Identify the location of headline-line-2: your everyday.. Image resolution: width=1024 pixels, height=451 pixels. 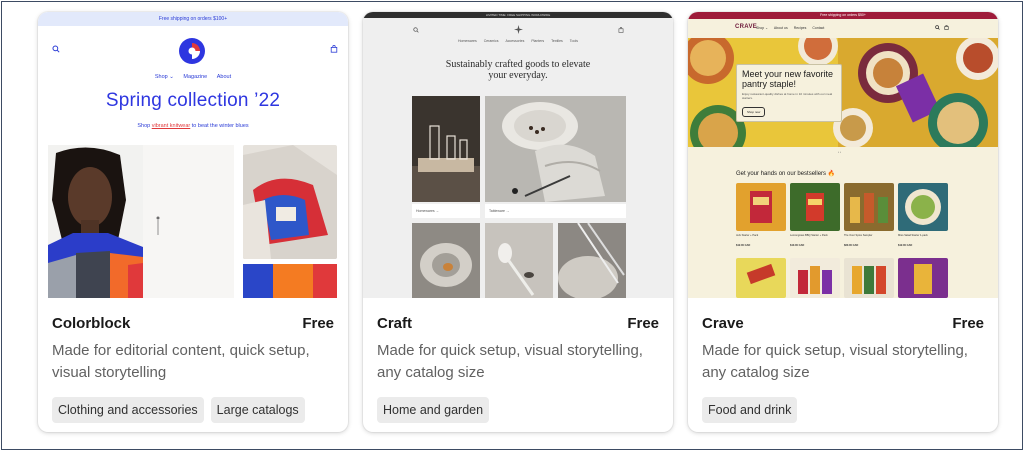
(518, 75).